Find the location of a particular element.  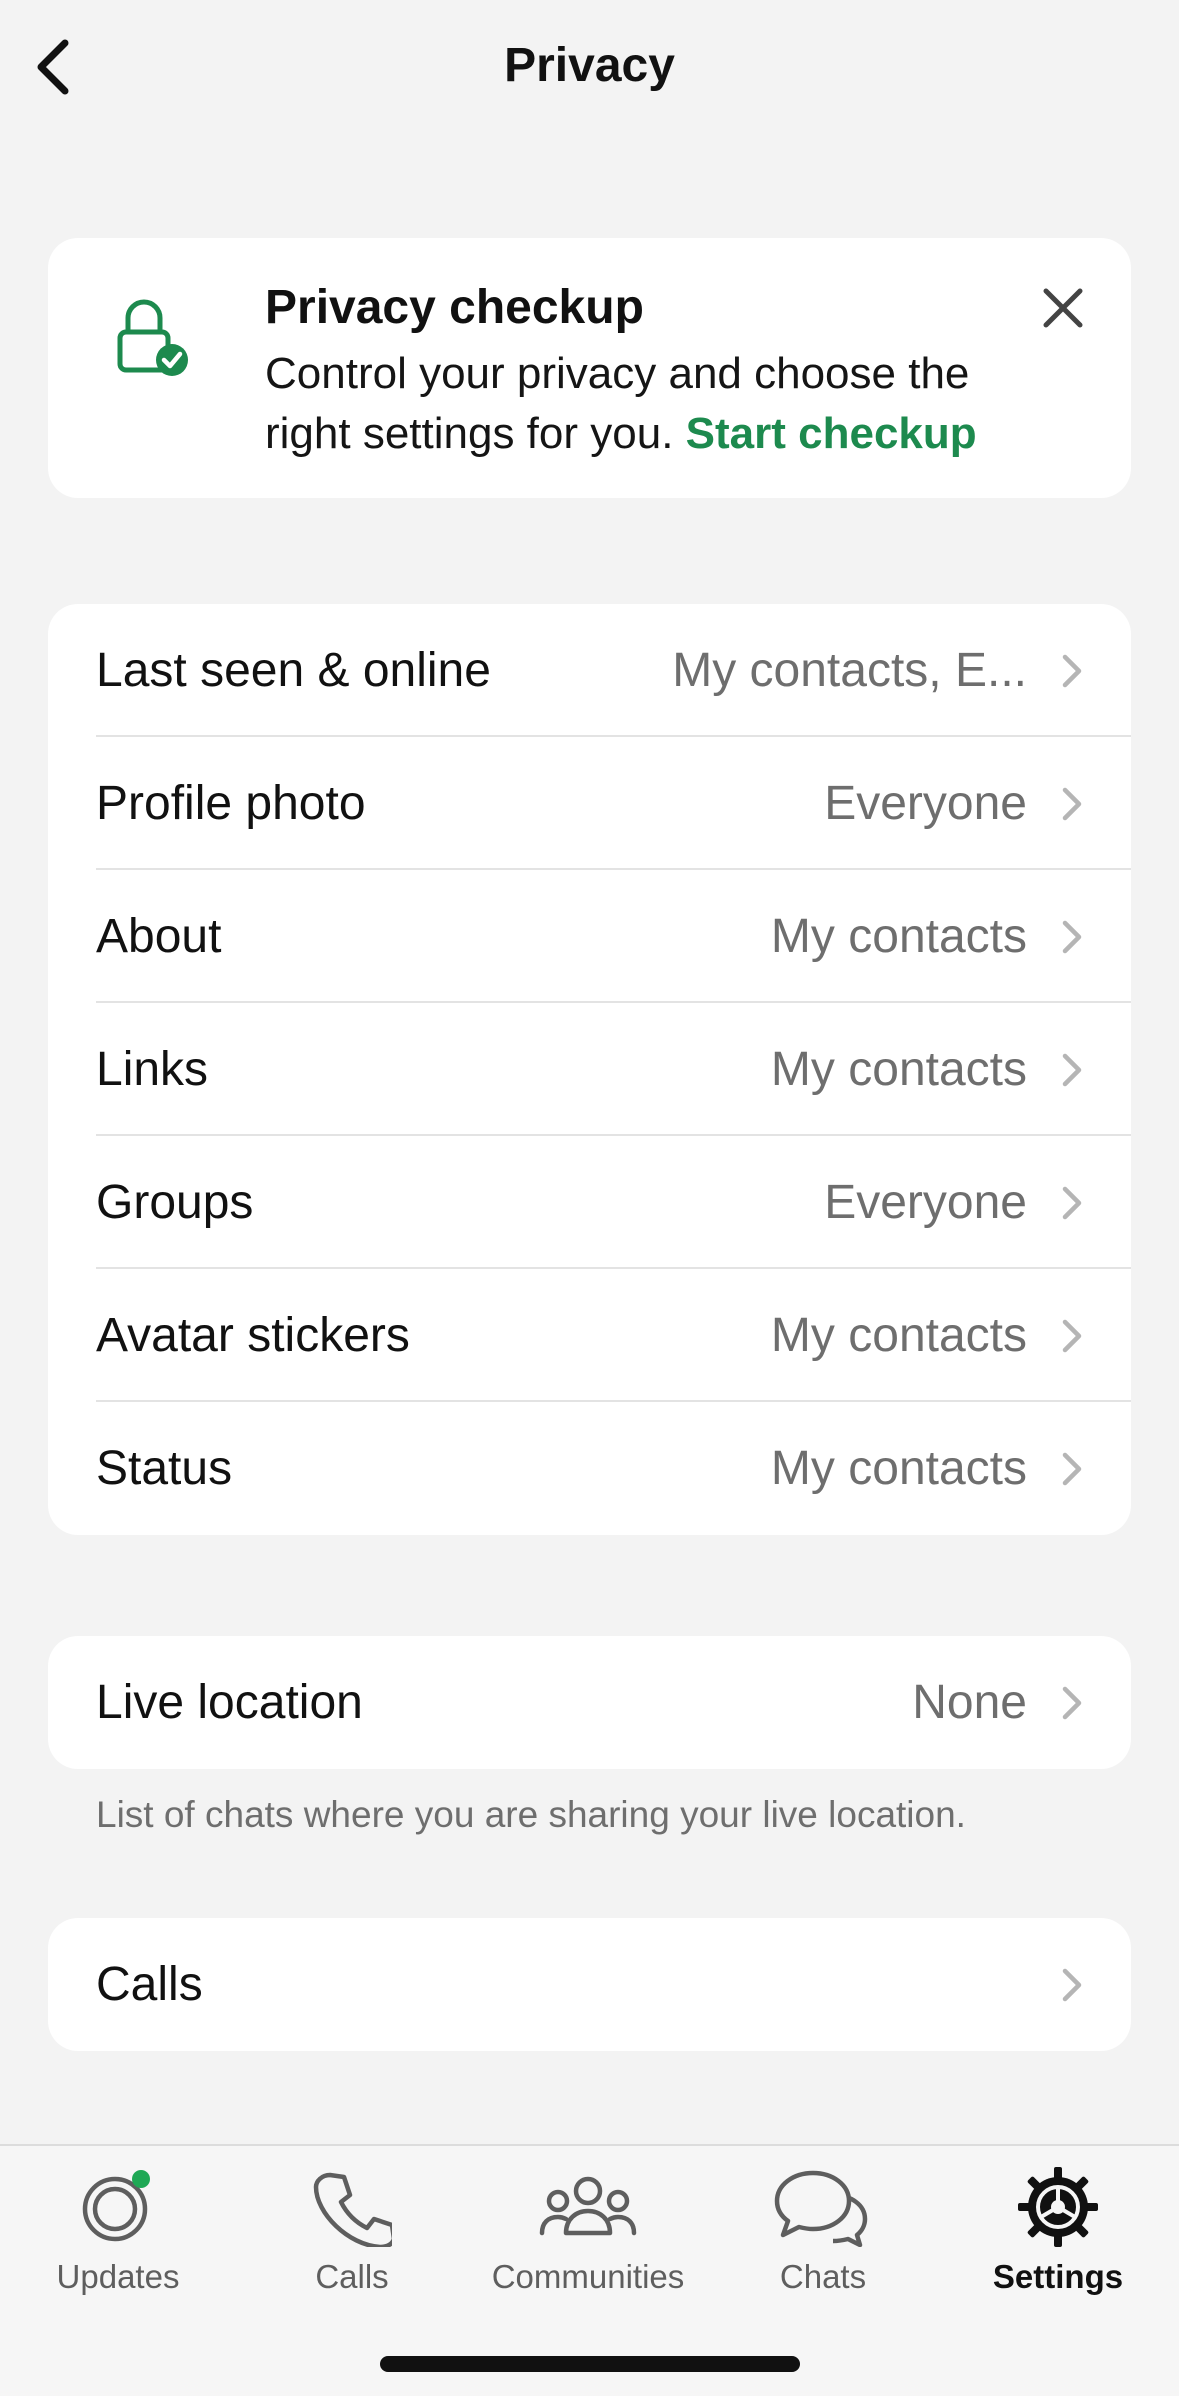

nav-header: Privacy is located at coordinates (589, 68).